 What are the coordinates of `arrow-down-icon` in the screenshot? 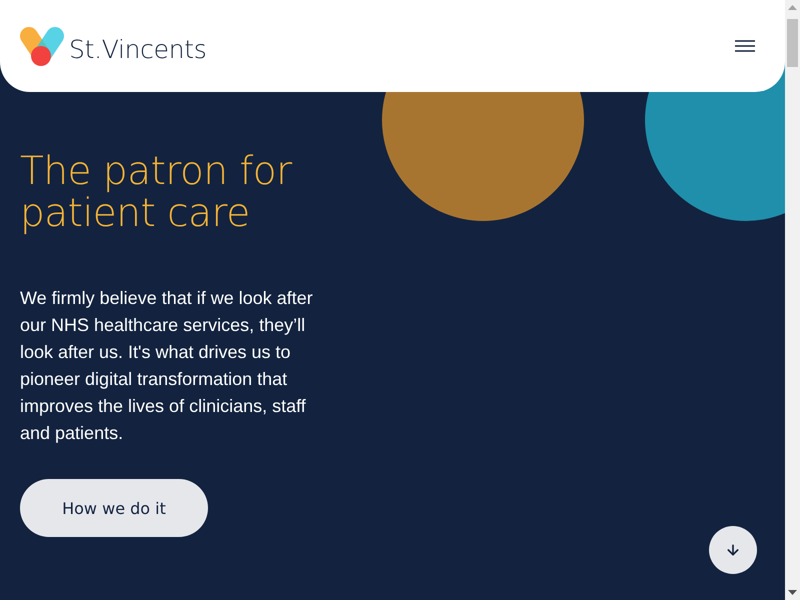 It's located at (733, 550).